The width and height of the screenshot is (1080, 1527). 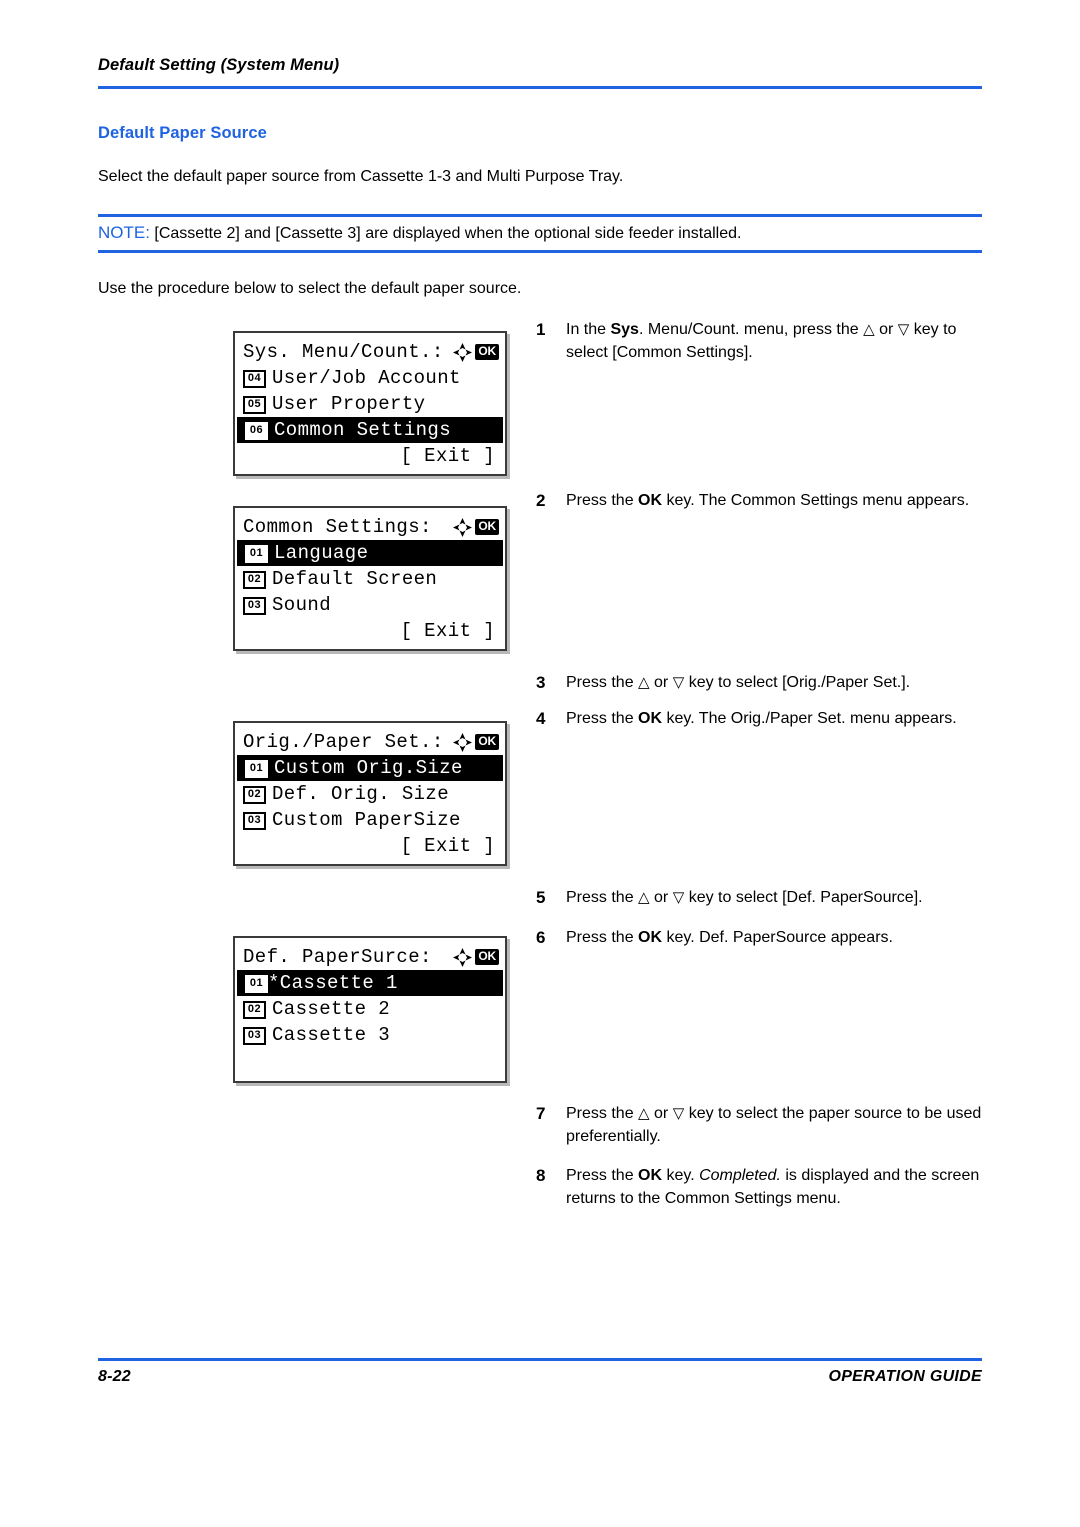 What do you see at coordinates (541, 1175) in the screenshot?
I see `step-number: 8` at bounding box center [541, 1175].